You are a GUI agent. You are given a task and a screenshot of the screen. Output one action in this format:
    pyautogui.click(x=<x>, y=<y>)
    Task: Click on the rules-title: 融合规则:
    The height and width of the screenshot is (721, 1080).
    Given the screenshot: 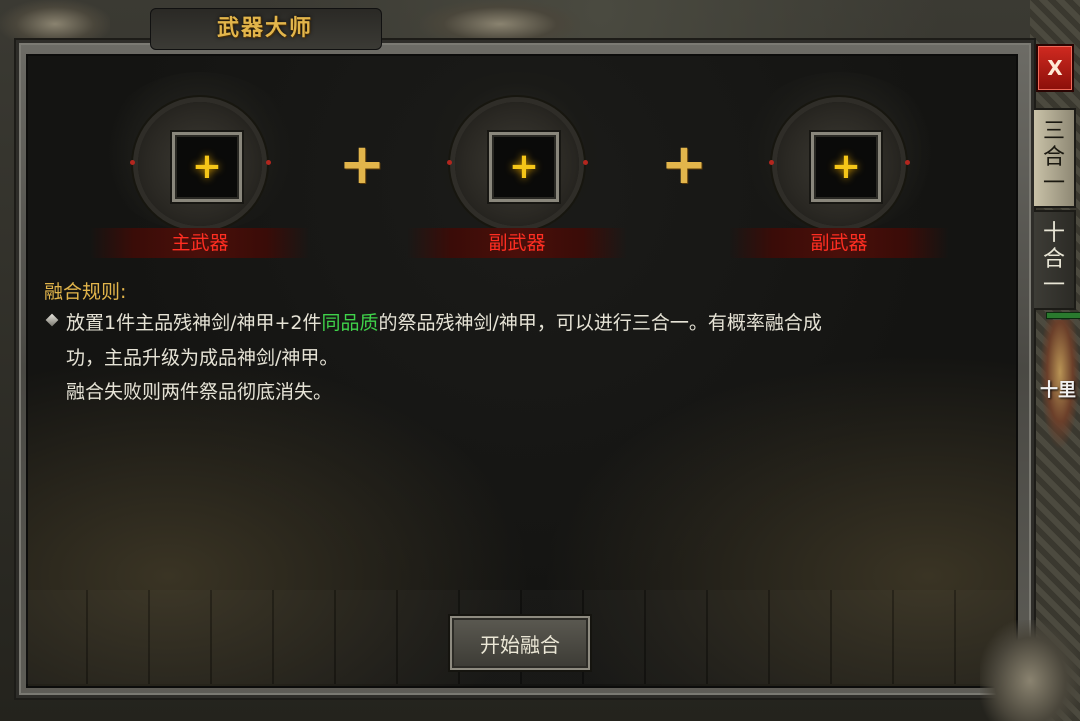 What is the action you would take?
    pyautogui.click(x=85, y=292)
    